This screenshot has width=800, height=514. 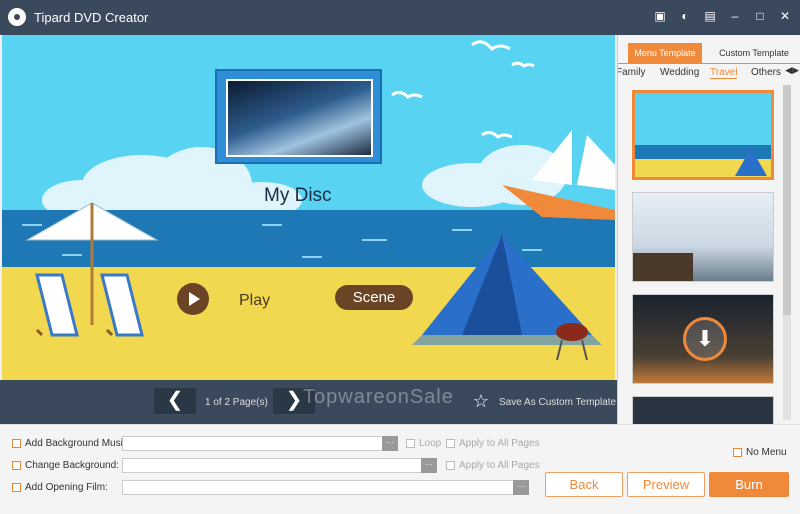 What do you see at coordinates (16, 465) in the screenshot?
I see `change-bg-checkbox` at bounding box center [16, 465].